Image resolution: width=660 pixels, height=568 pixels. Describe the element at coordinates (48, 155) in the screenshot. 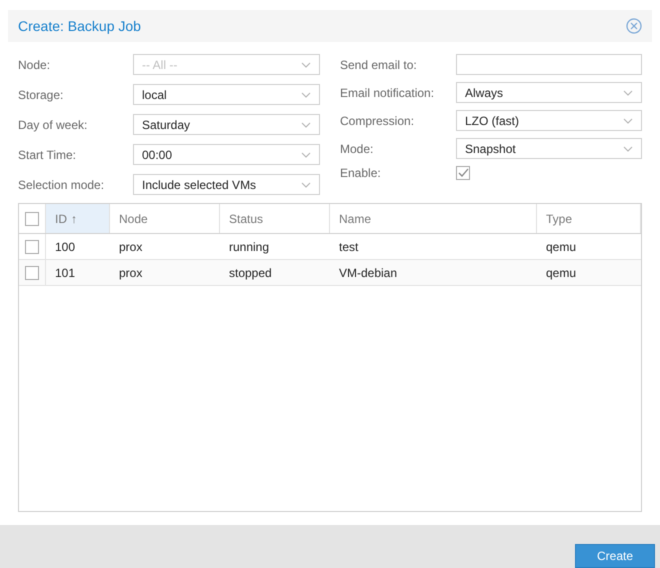

I see `field-label: Start Time:` at that location.